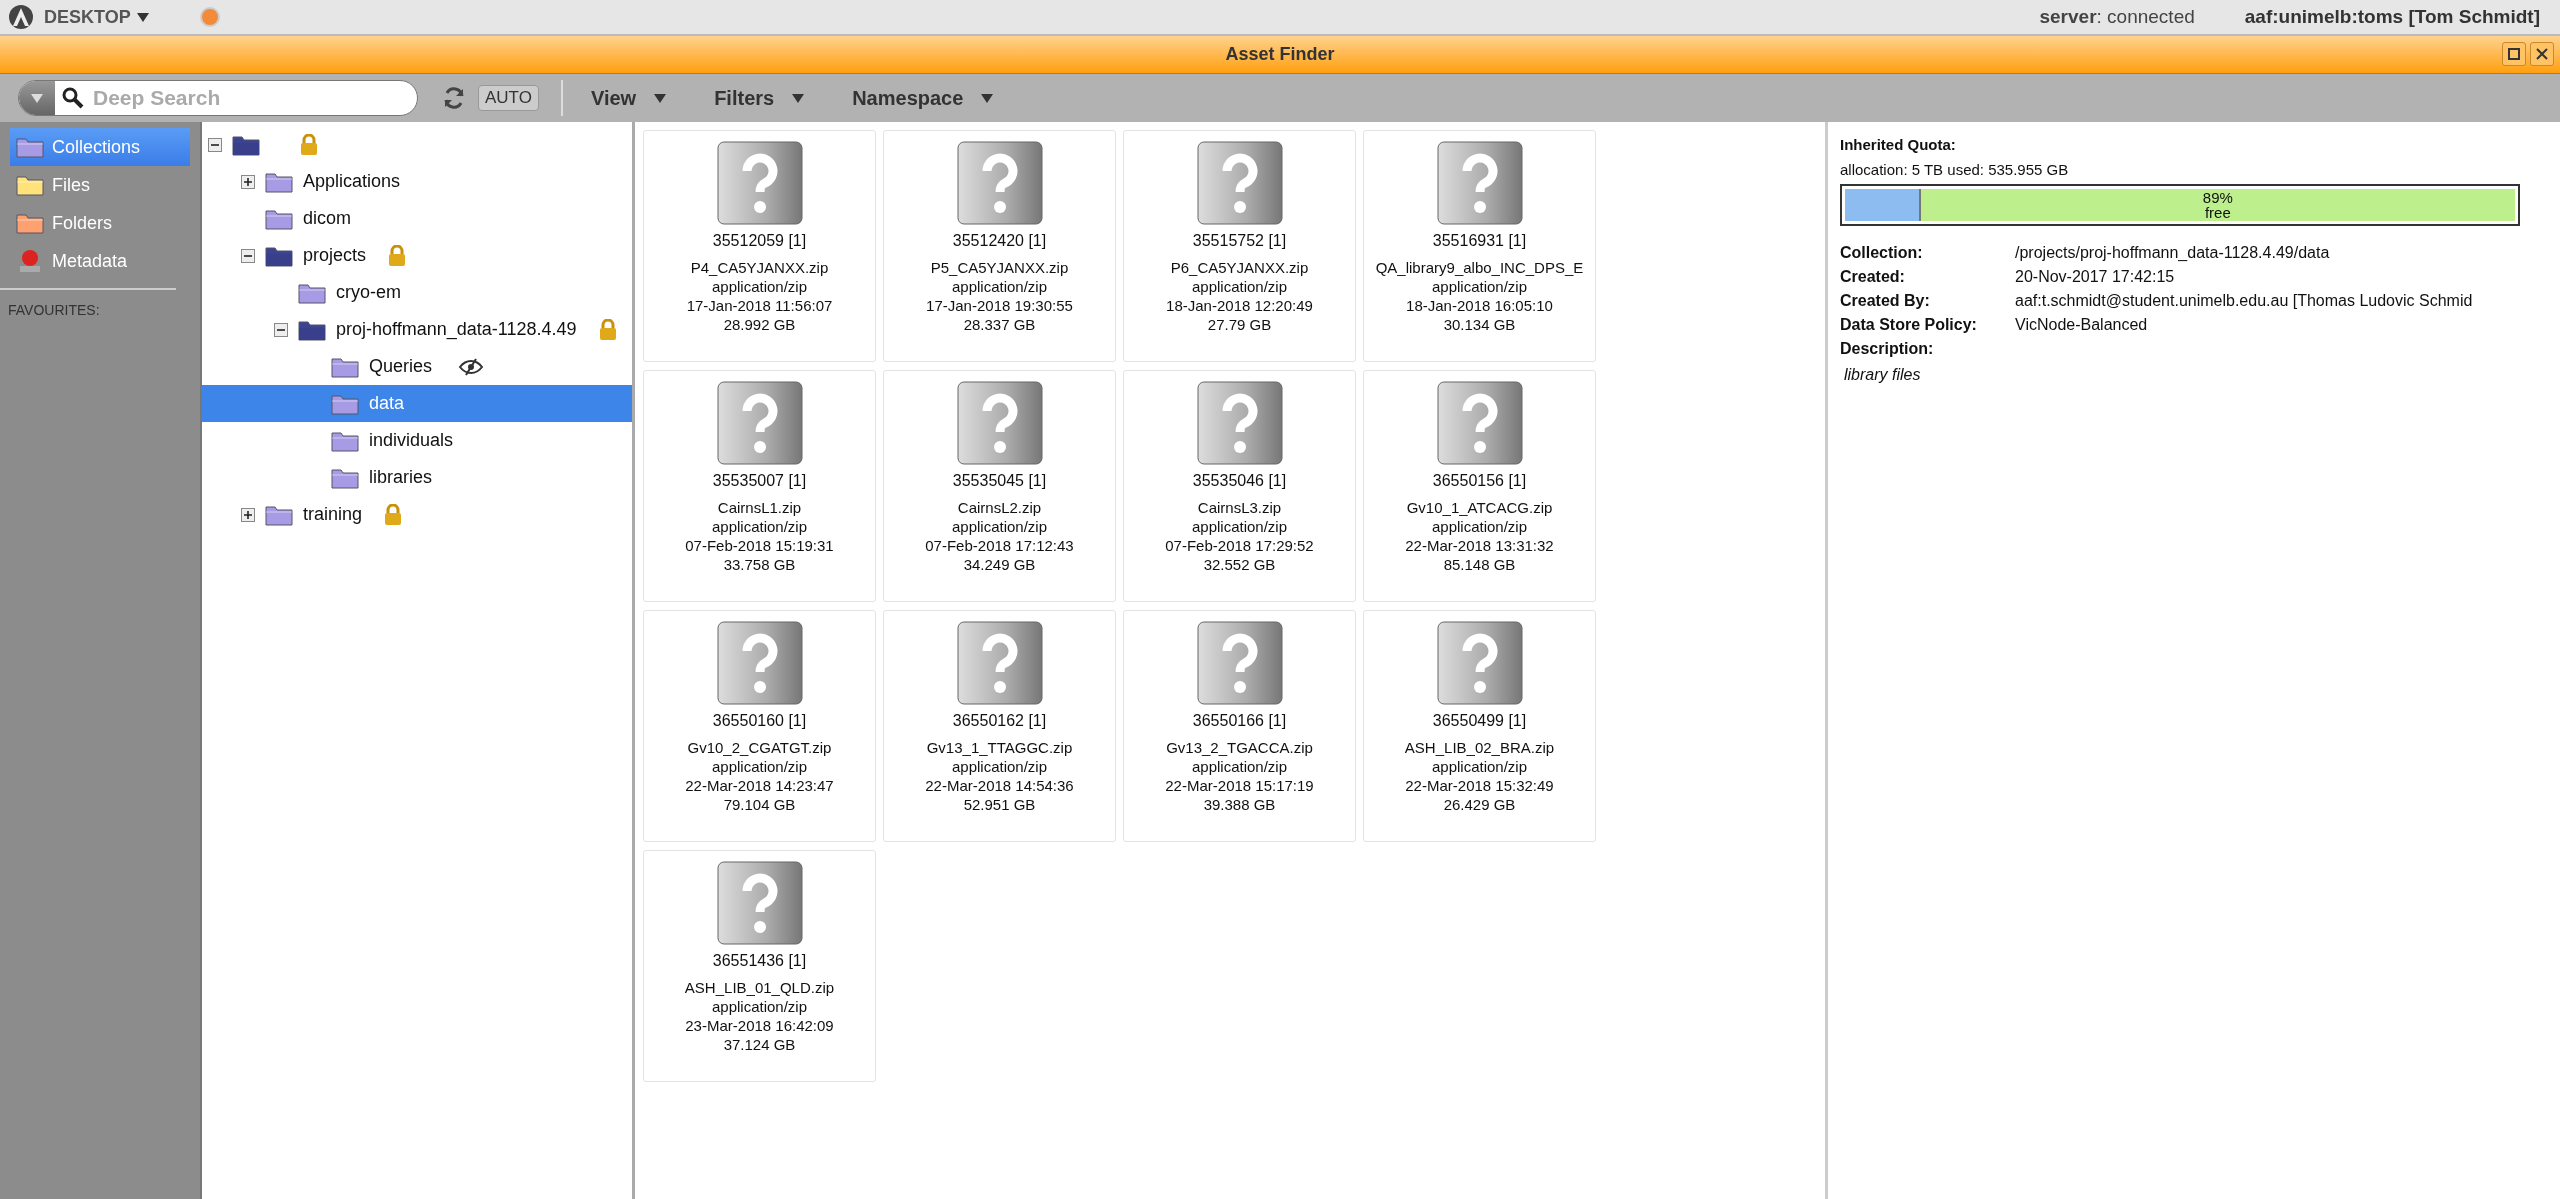  Describe the element at coordinates (2082, 325) in the screenshot. I see `field-value: VicNode-Balanced` at that location.